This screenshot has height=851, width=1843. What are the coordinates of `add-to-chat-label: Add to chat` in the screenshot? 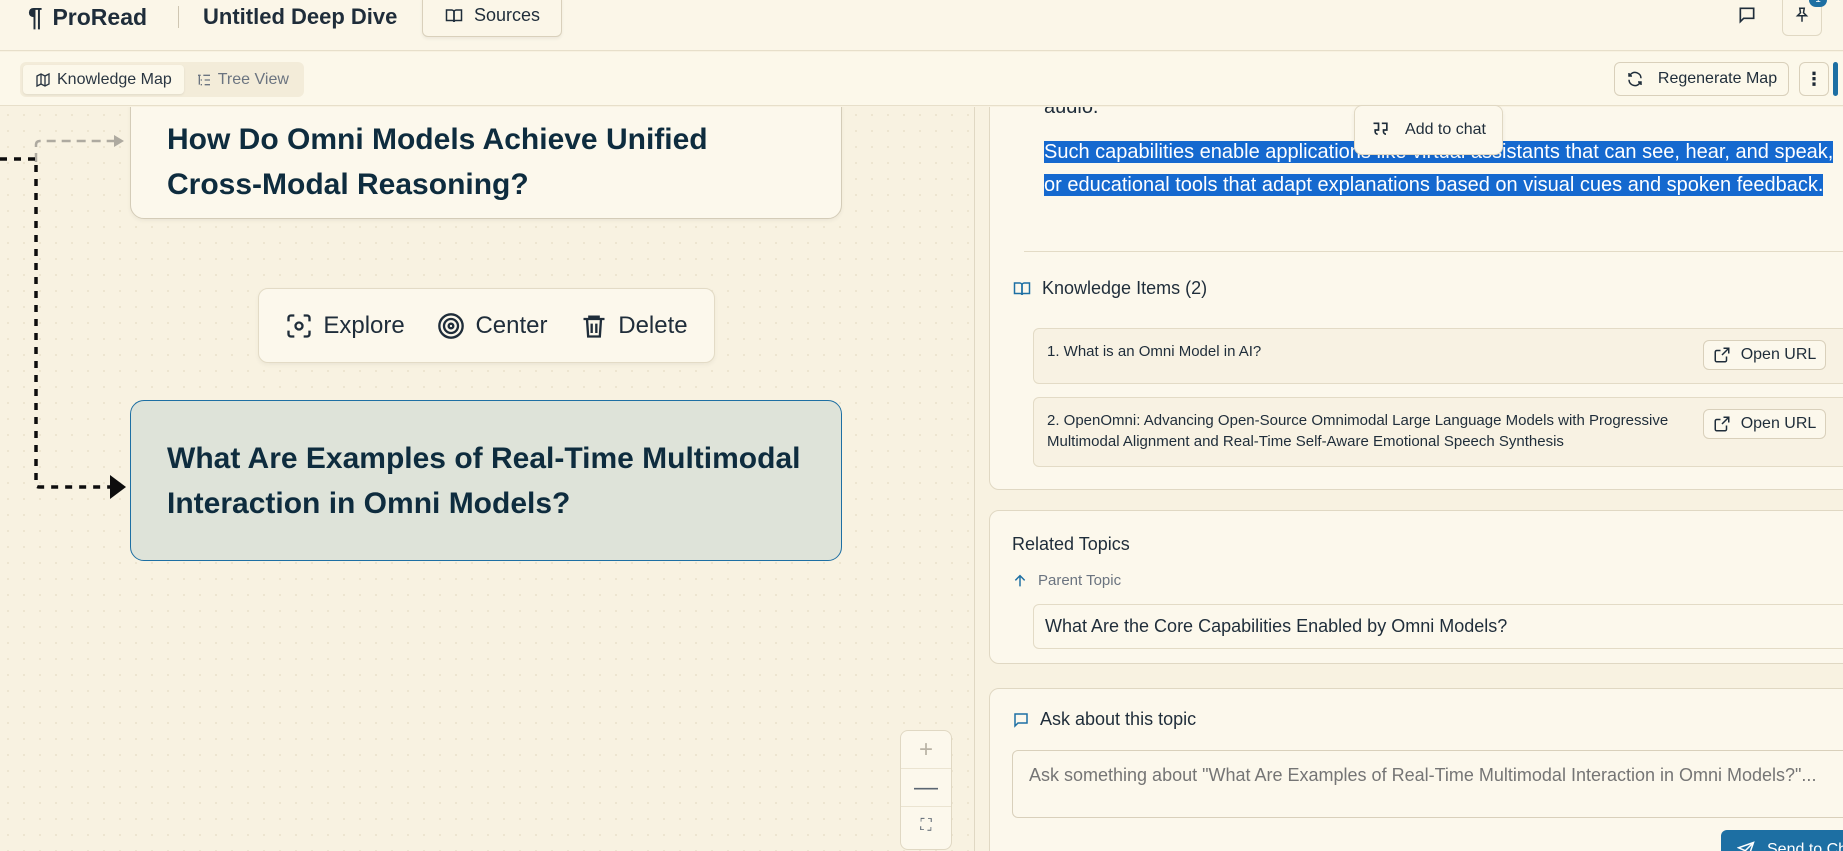 It's located at (1445, 129).